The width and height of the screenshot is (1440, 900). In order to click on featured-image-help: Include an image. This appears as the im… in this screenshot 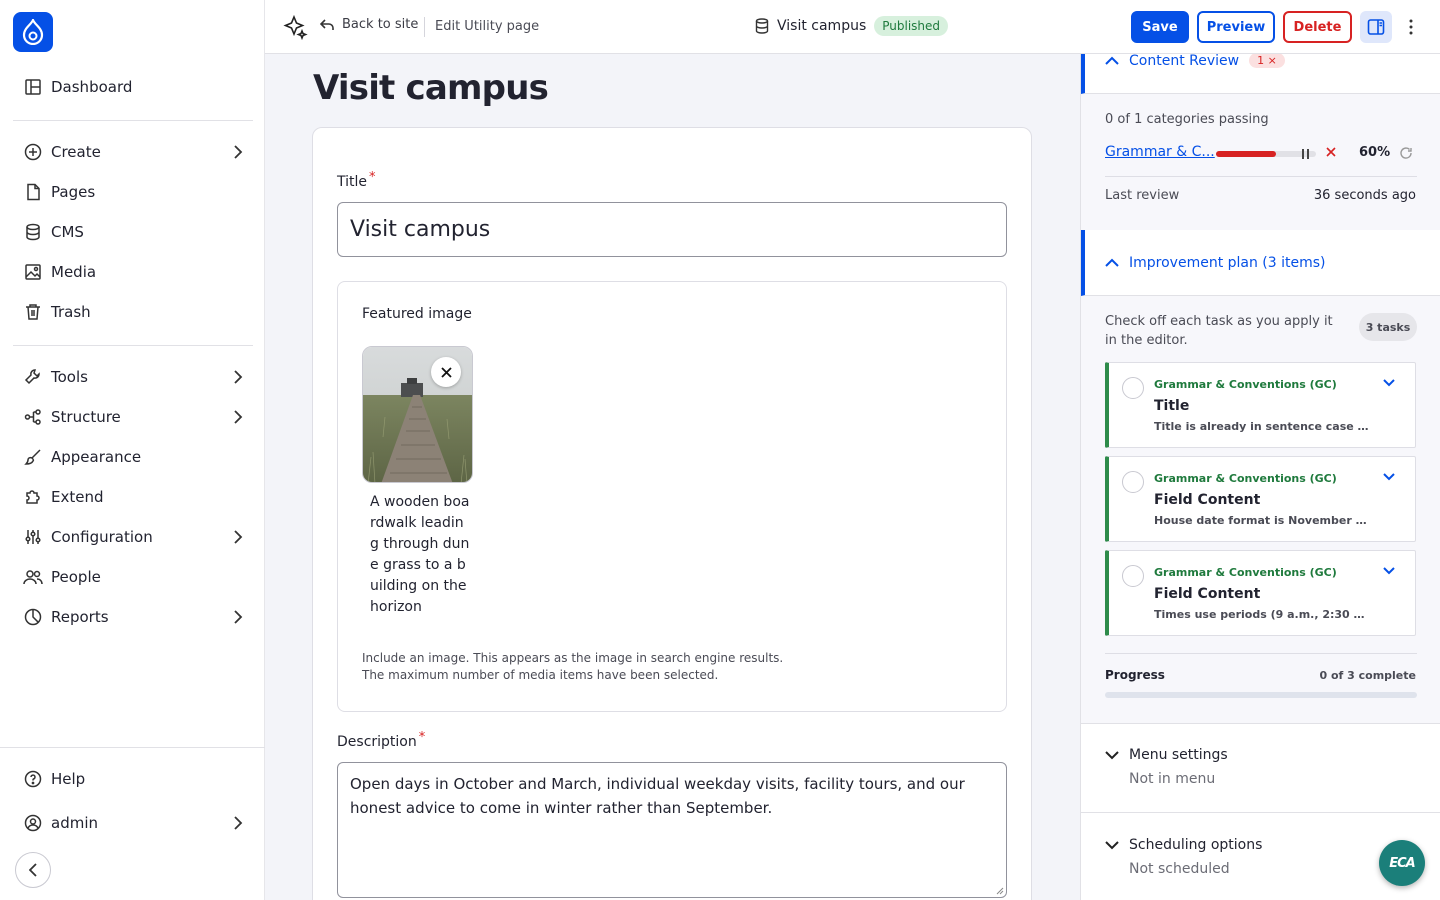, I will do `click(572, 667)`.